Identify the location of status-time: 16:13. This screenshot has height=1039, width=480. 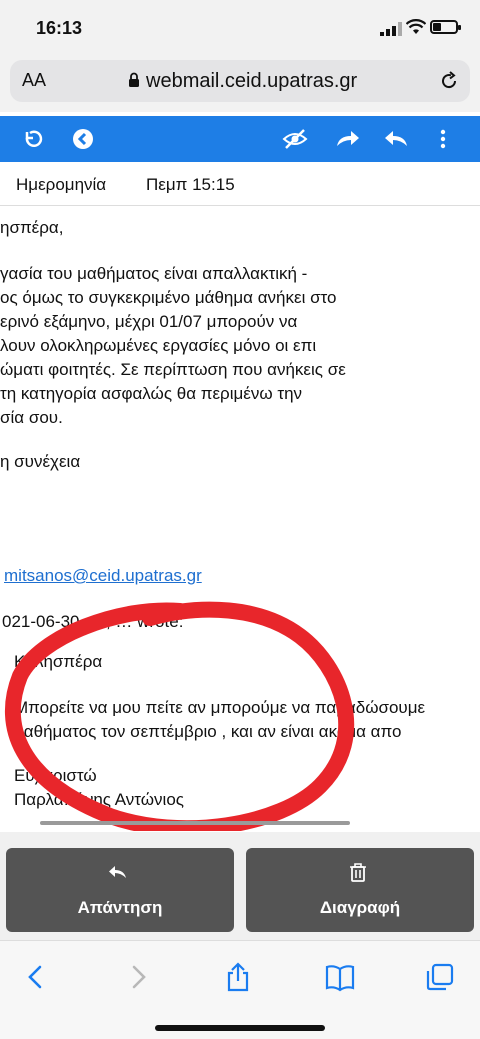
(59, 28).